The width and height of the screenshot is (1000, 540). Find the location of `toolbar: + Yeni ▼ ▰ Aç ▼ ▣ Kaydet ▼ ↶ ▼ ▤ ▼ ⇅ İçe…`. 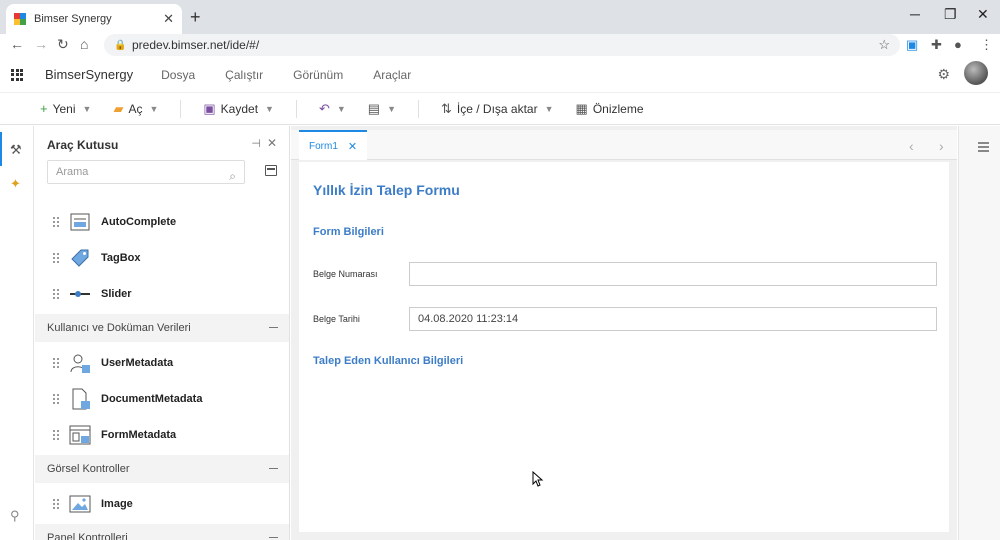

toolbar: + Yeni ▼ ▰ Aç ▼ ▣ Kaydet ▼ ↶ ▼ ▤ ▼ ⇅ İçe… is located at coordinates (500, 109).